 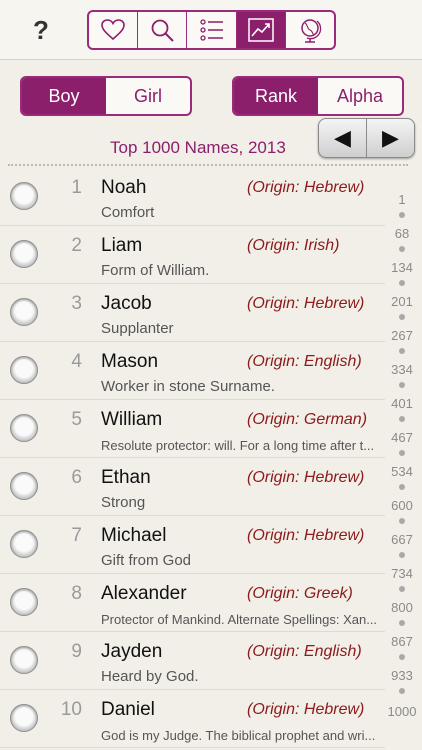 I want to click on origin-label: (Origin: Greek), so click(x=300, y=593).